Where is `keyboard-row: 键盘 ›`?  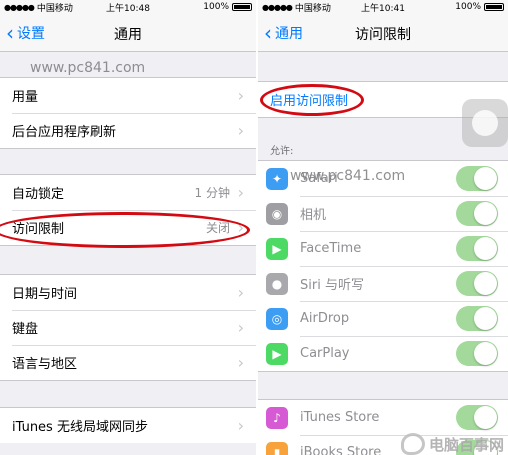 keyboard-row: 键盘 › is located at coordinates (128, 327).